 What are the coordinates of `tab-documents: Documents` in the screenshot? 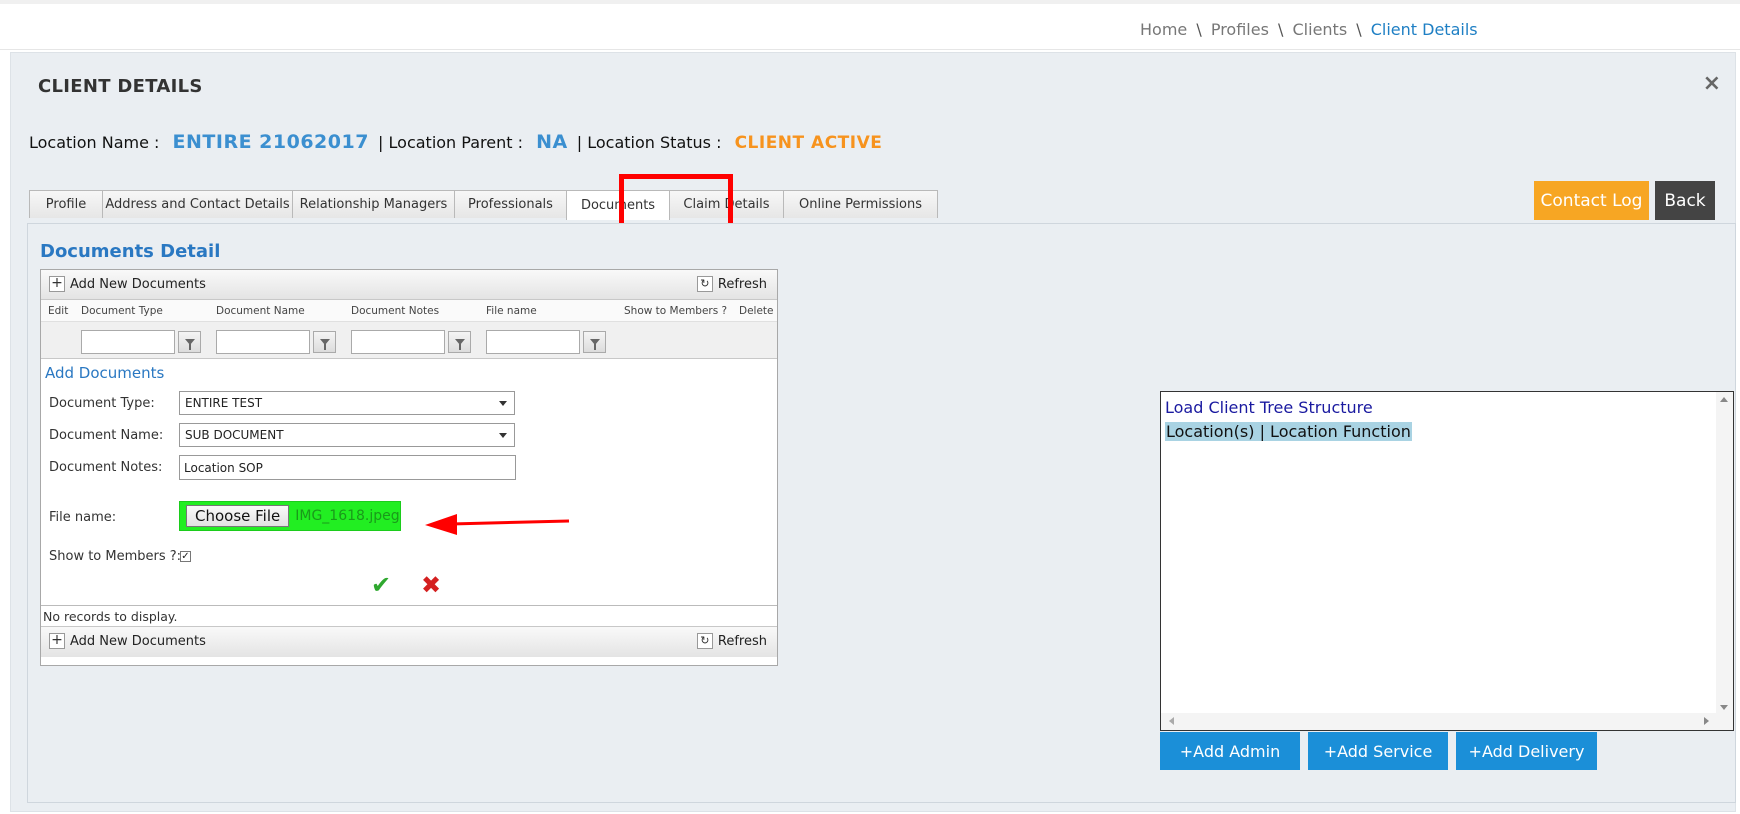 It's located at (618, 205).